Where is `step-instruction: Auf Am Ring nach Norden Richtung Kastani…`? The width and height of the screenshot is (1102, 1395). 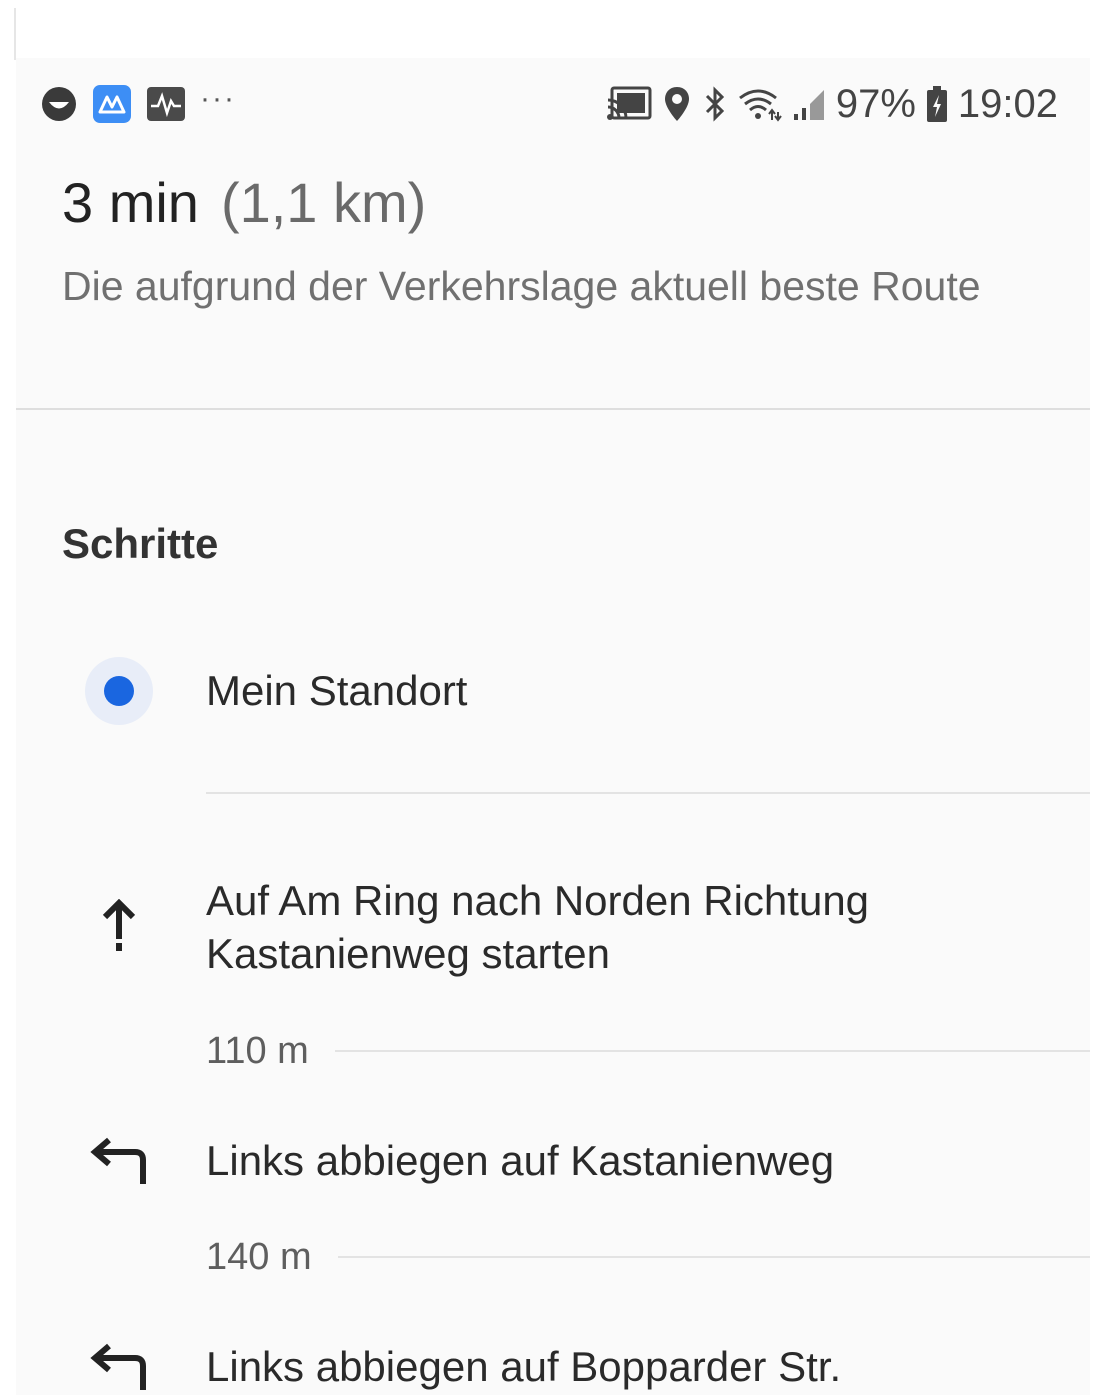
step-instruction: Auf Am Ring nach Norden Richtung Kastani… is located at coordinates (538, 927).